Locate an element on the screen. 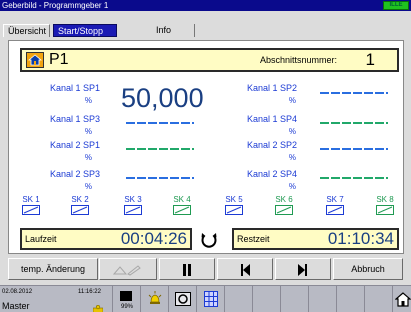 The width and height of the screenshot is (411, 312). status-user: Master is located at coordinates (16, 306).